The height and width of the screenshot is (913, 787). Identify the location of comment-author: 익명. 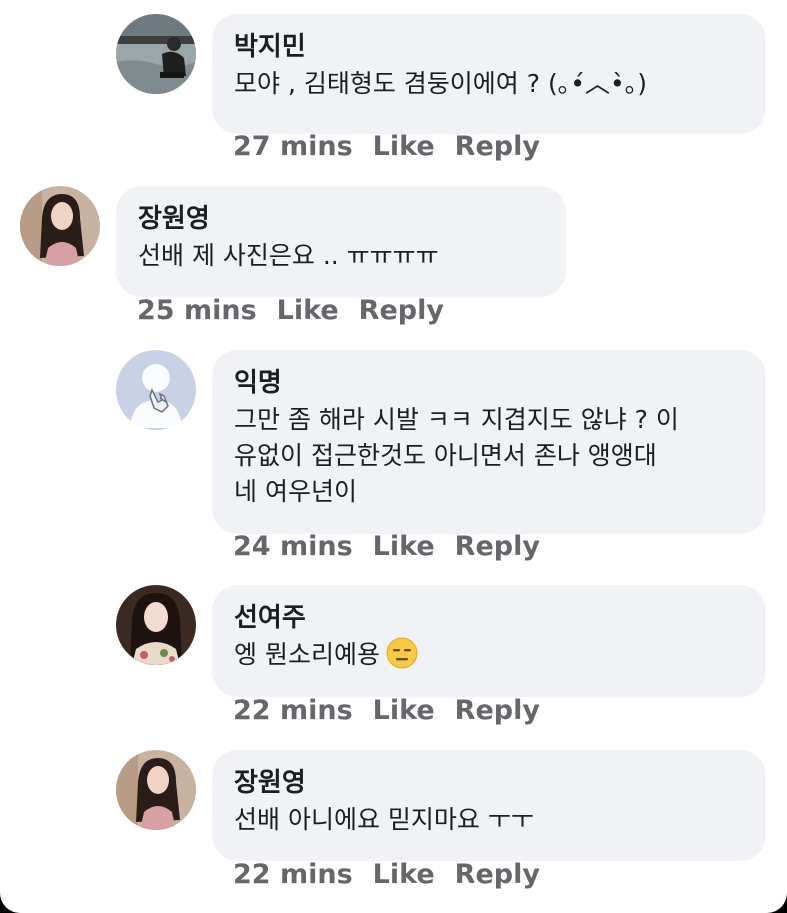
(489, 383).